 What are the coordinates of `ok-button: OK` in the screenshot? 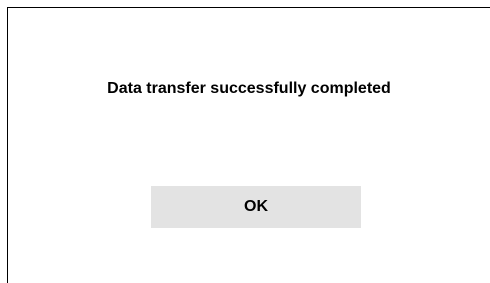 It's located at (256, 207).